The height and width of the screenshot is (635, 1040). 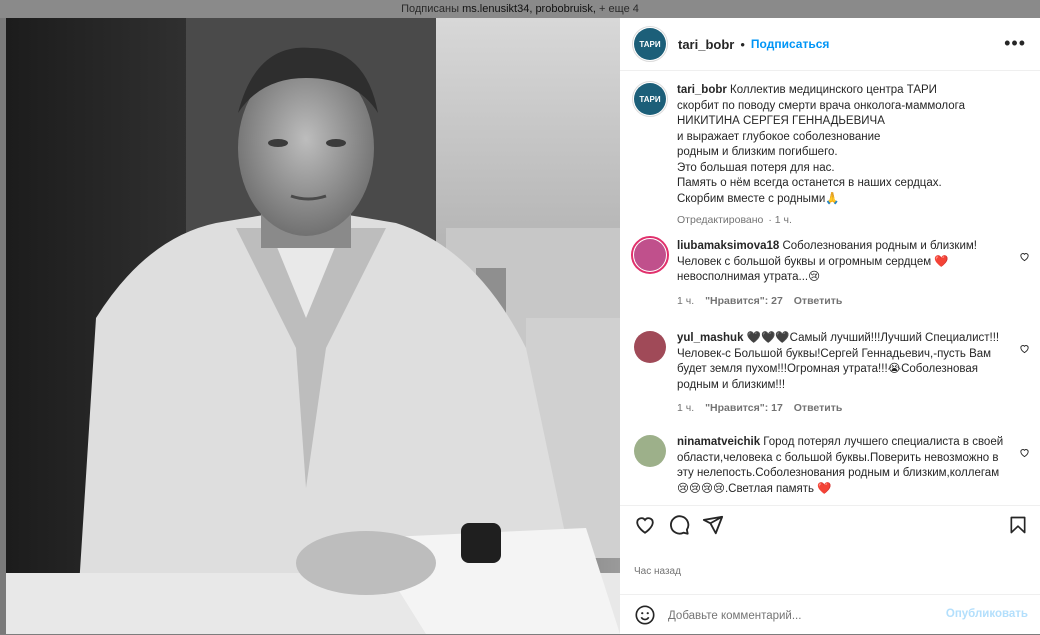 I want to click on add-comment-bar: Опубликовать, so click(x=830, y=614).